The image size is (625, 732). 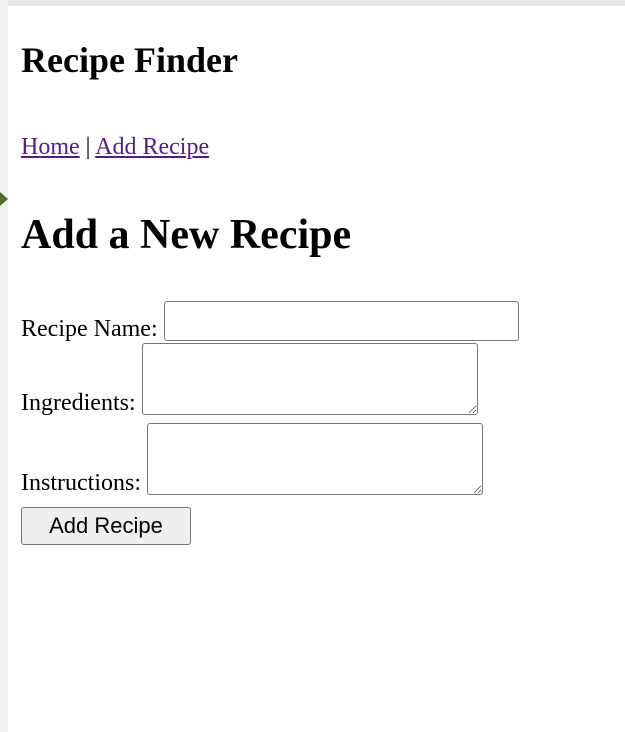 I want to click on instructions-label: Instructions:, so click(x=81, y=483).